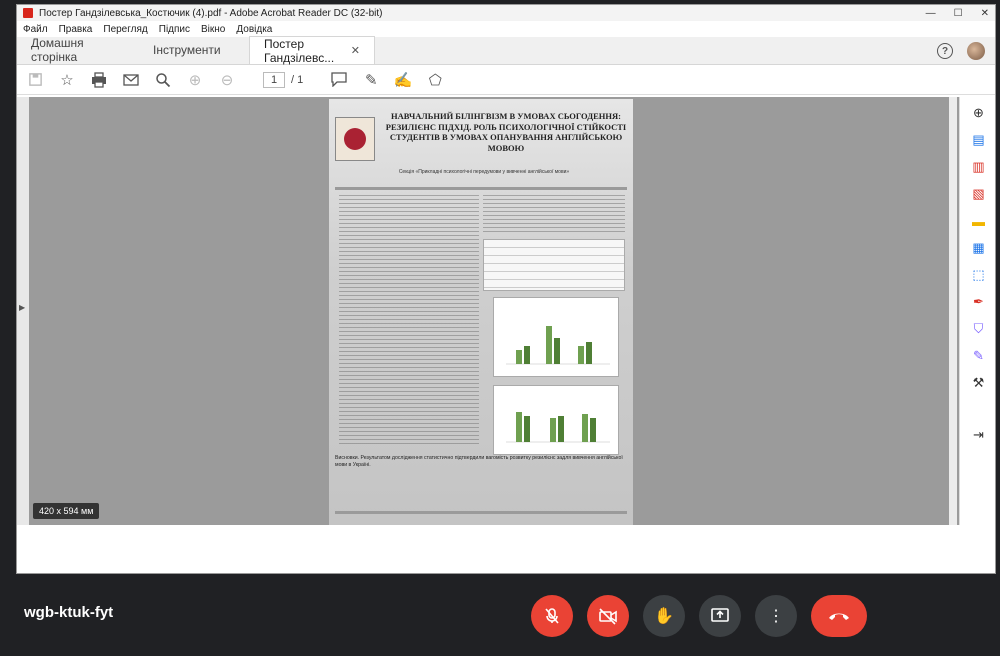 The image size is (1000, 656). What do you see at coordinates (67, 80) in the screenshot?
I see `bookmark-star-icon: ☆` at bounding box center [67, 80].